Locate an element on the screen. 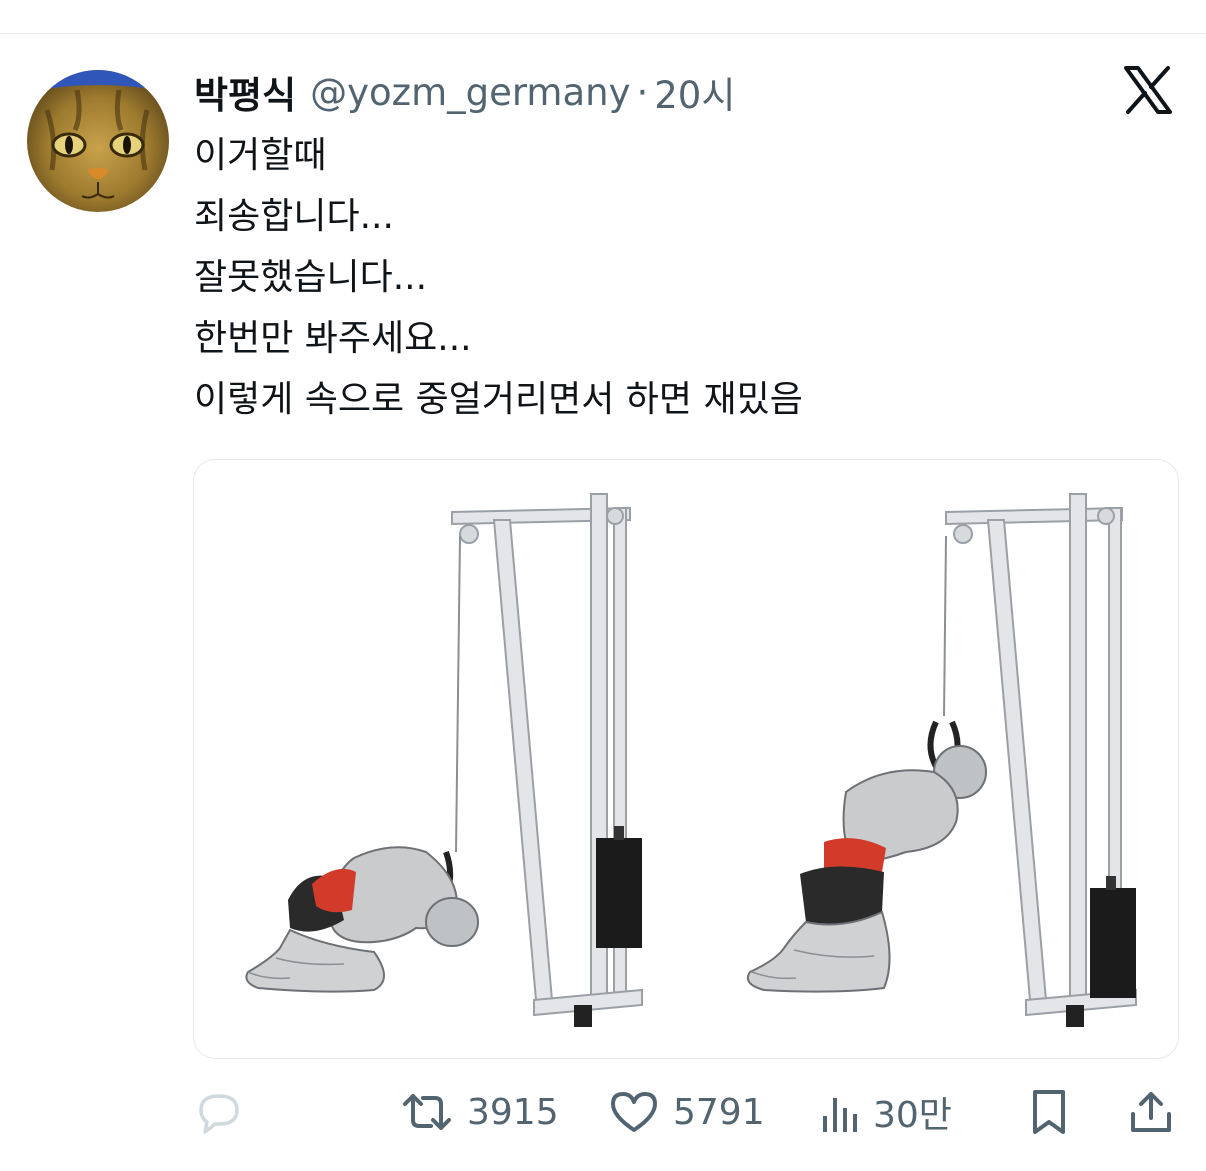  exercise-figure-left is located at coordinates (362, 919).